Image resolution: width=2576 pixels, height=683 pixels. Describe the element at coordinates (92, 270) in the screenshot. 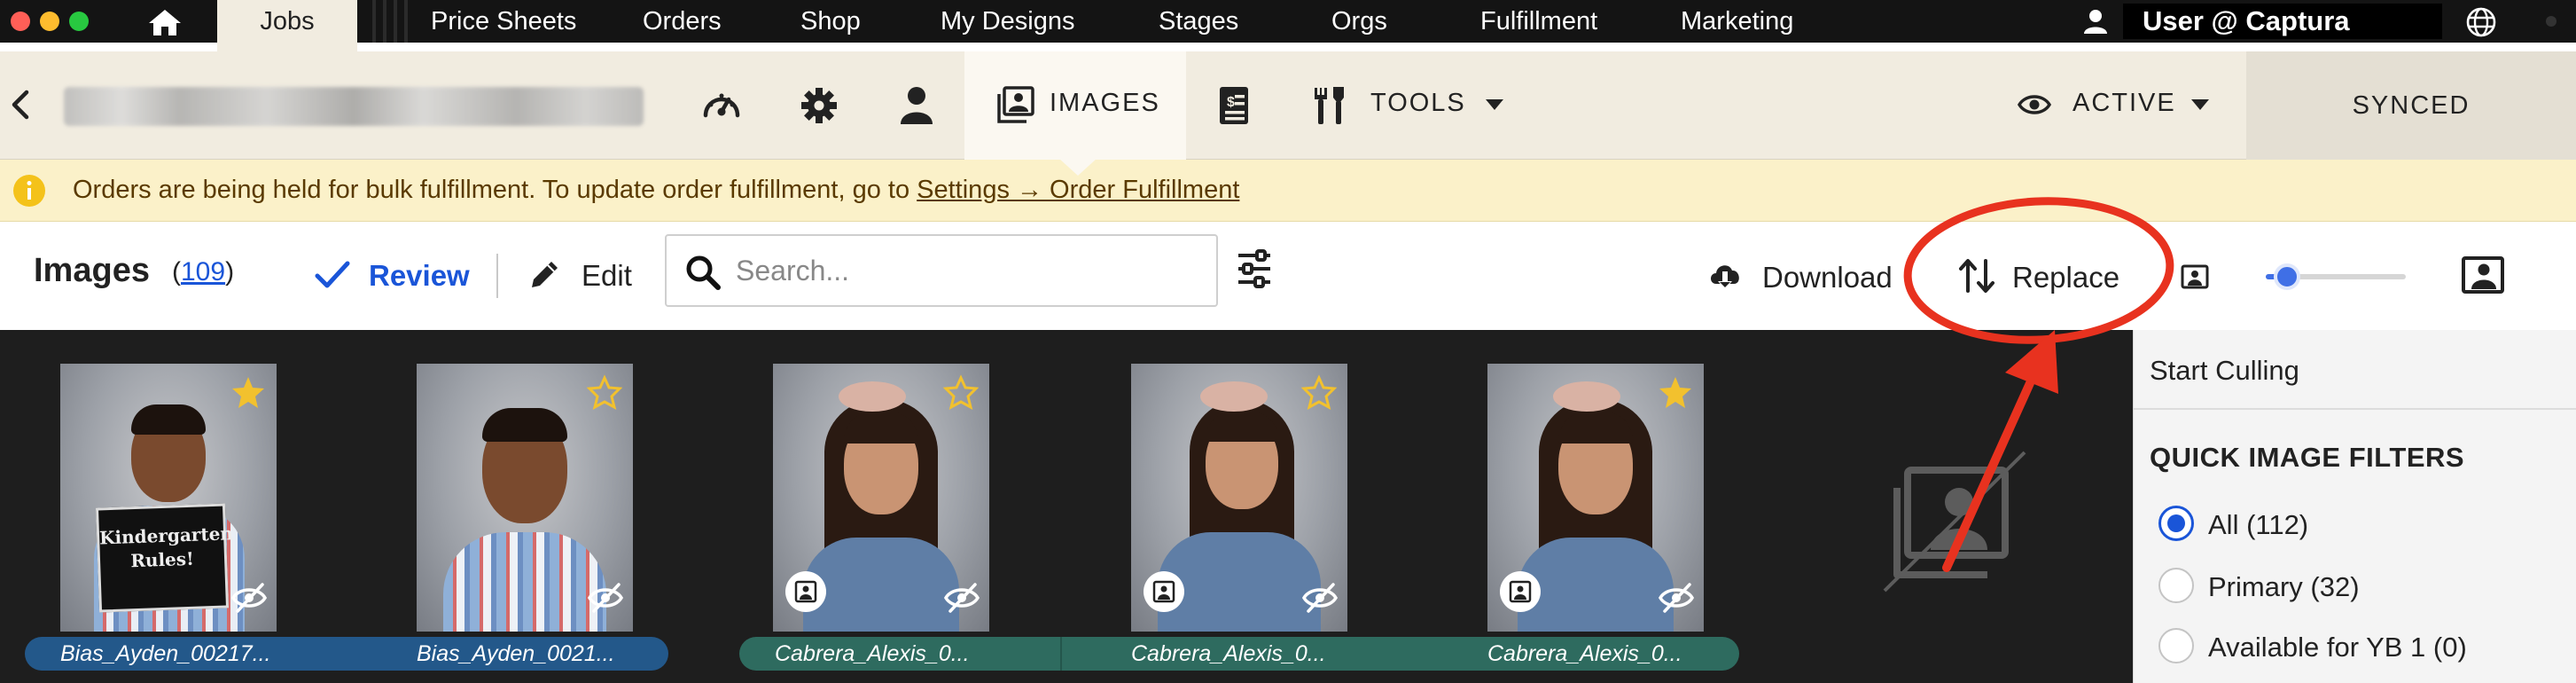

I see `page-title: Images` at that location.